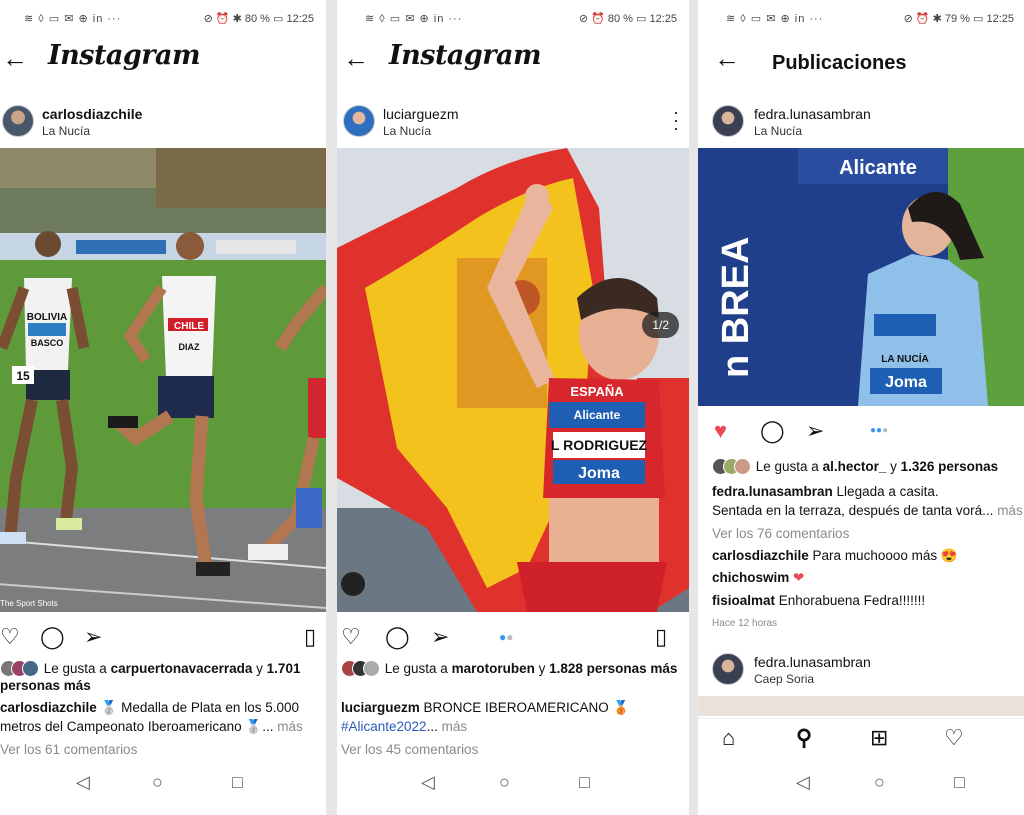 The width and height of the screenshot is (1024, 815). Describe the element at coordinates (728, 738) in the screenshot. I see `home-icon: ⌂` at that location.